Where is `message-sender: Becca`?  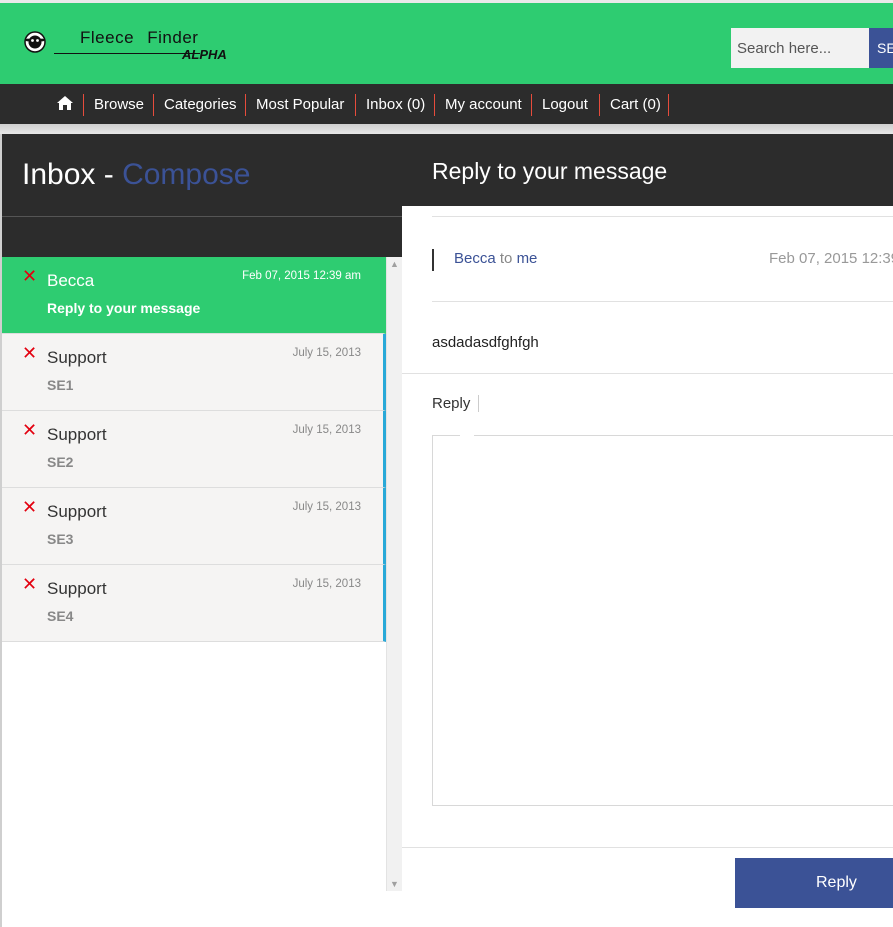 message-sender: Becca is located at coordinates (71, 280).